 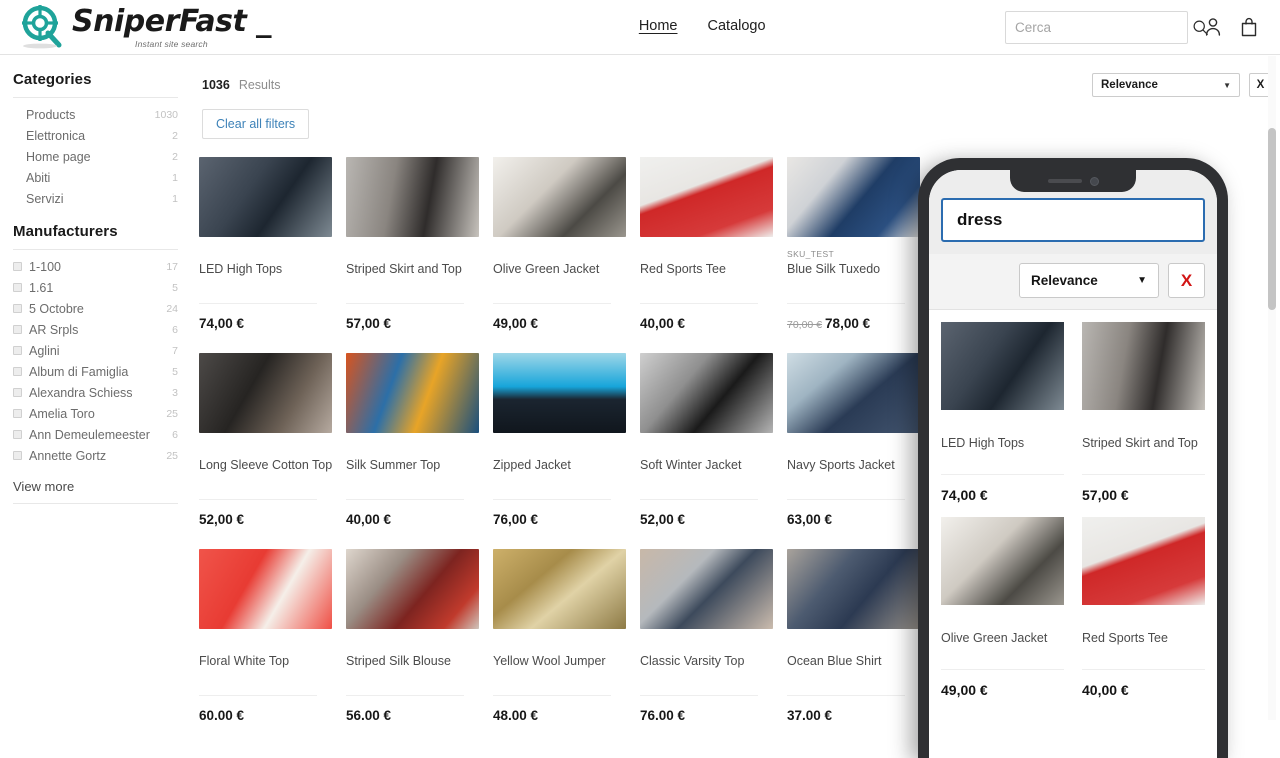 What do you see at coordinates (994, 638) in the screenshot?
I see `phone-product-name: Olive Green Jacket` at bounding box center [994, 638].